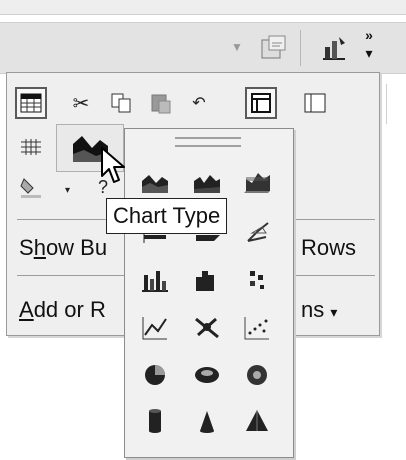 This screenshot has width=406, height=460. I want to click on submenu-arrow-icon: ▾, so click(334, 312).